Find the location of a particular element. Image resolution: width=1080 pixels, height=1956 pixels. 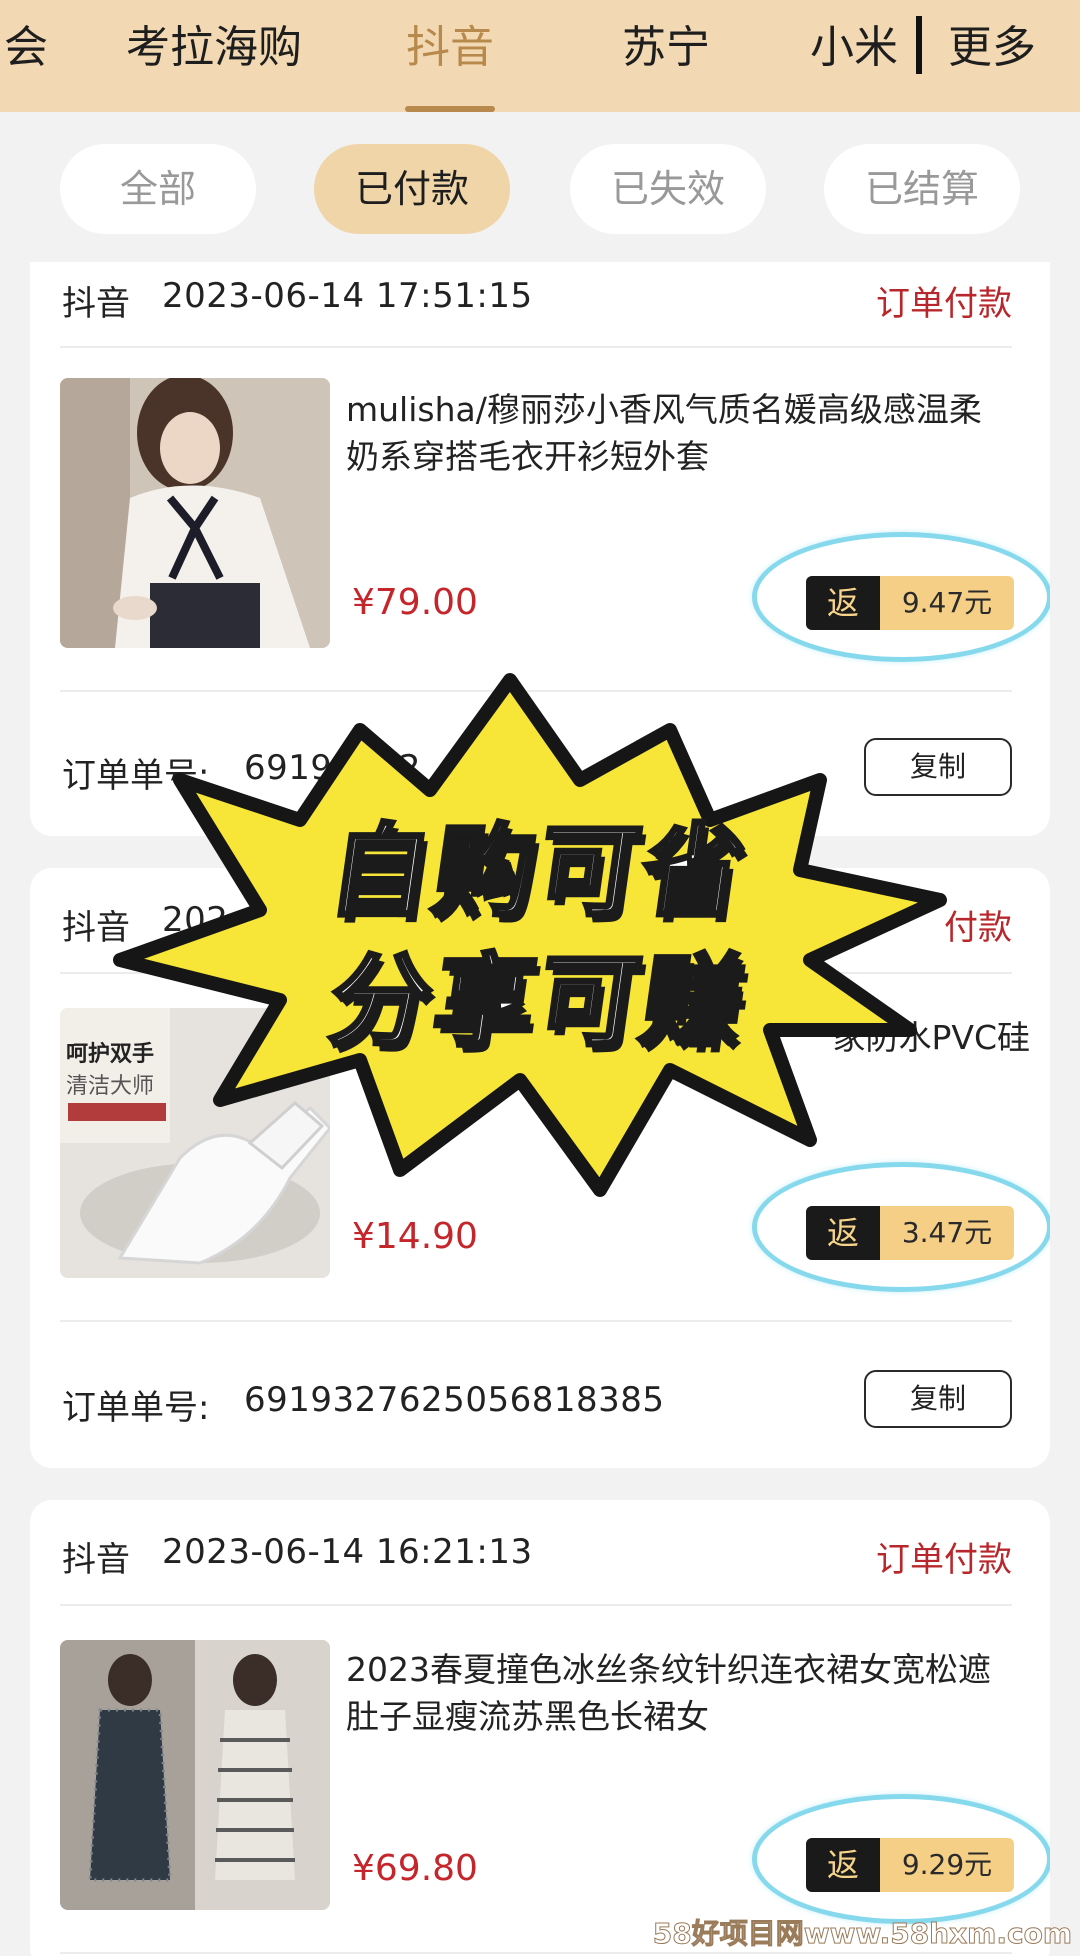

cashback-badge: 返 3.47元 is located at coordinates (910, 1233).